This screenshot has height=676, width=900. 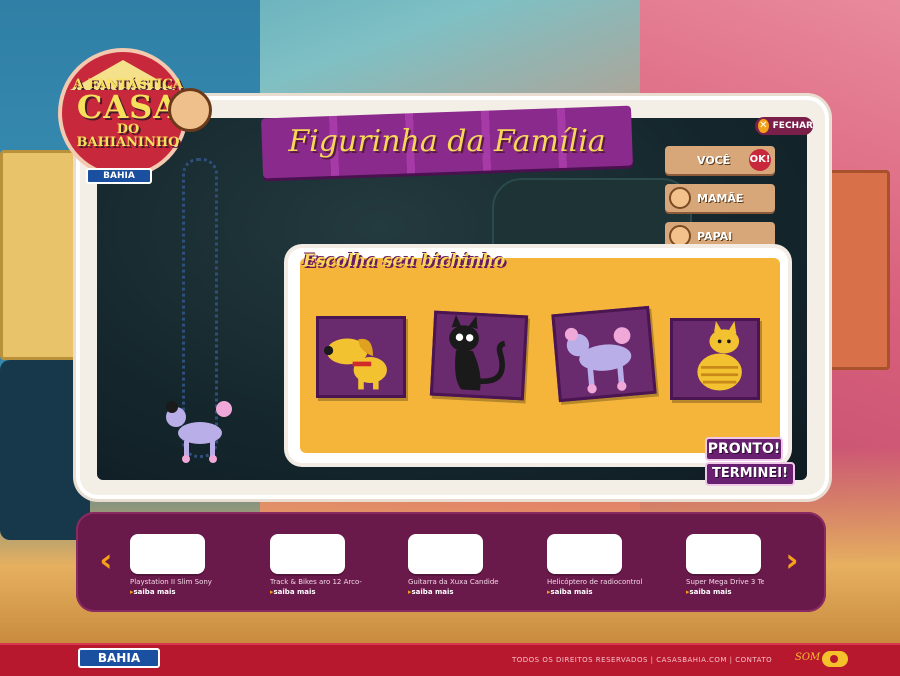 I want to click on cat-icon, so click(x=477, y=352).